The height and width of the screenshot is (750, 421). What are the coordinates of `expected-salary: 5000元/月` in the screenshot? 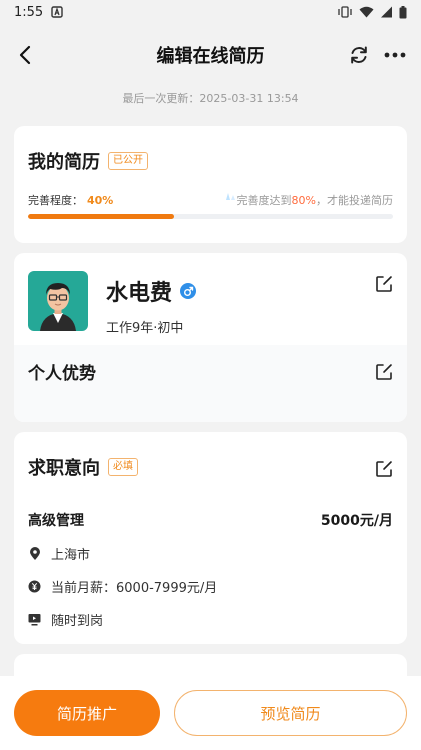 It's located at (356, 521).